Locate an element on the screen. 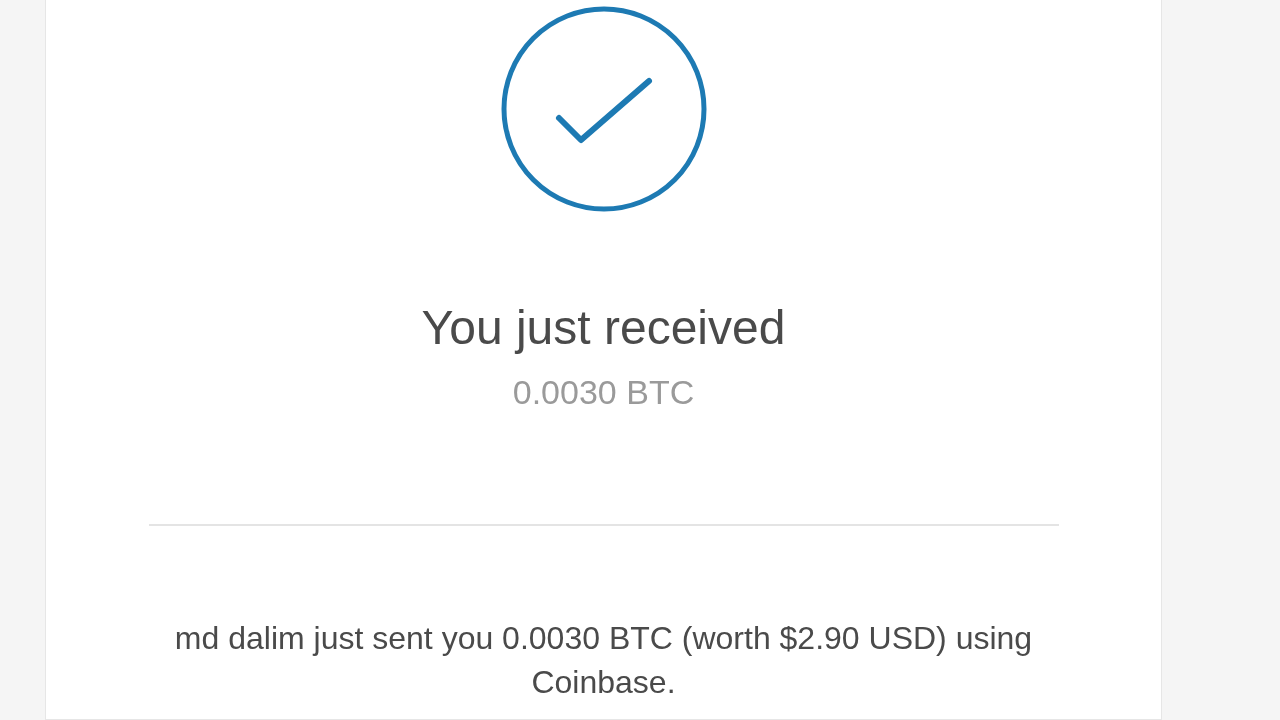 The height and width of the screenshot is (720, 1280). checkmark-icon is located at coordinates (603, 109).